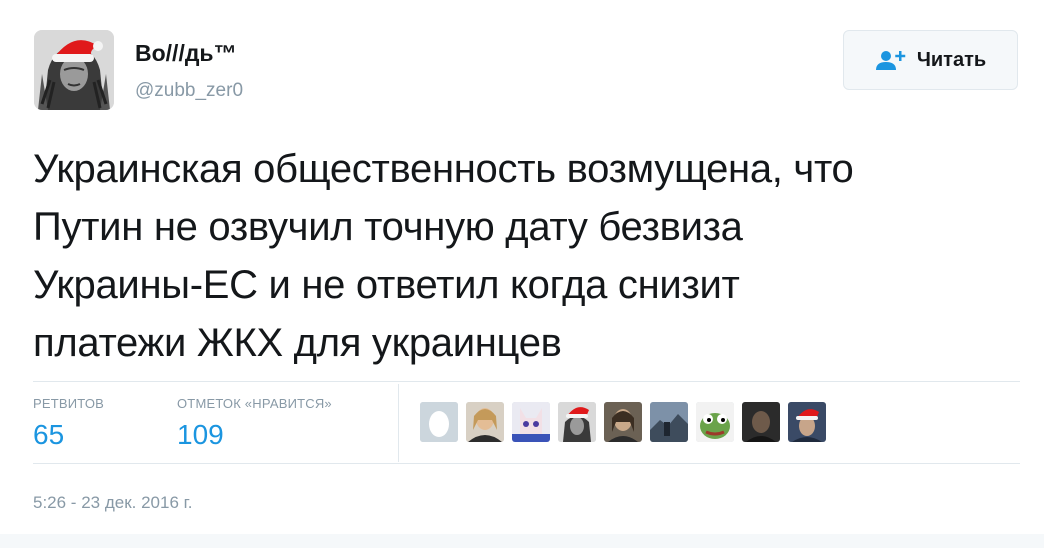 Image resolution: width=1044 pixels, height=548 pixels. I want to click on tweet-text-line: Украинская общественность возмущена, что, so click(443, 169).